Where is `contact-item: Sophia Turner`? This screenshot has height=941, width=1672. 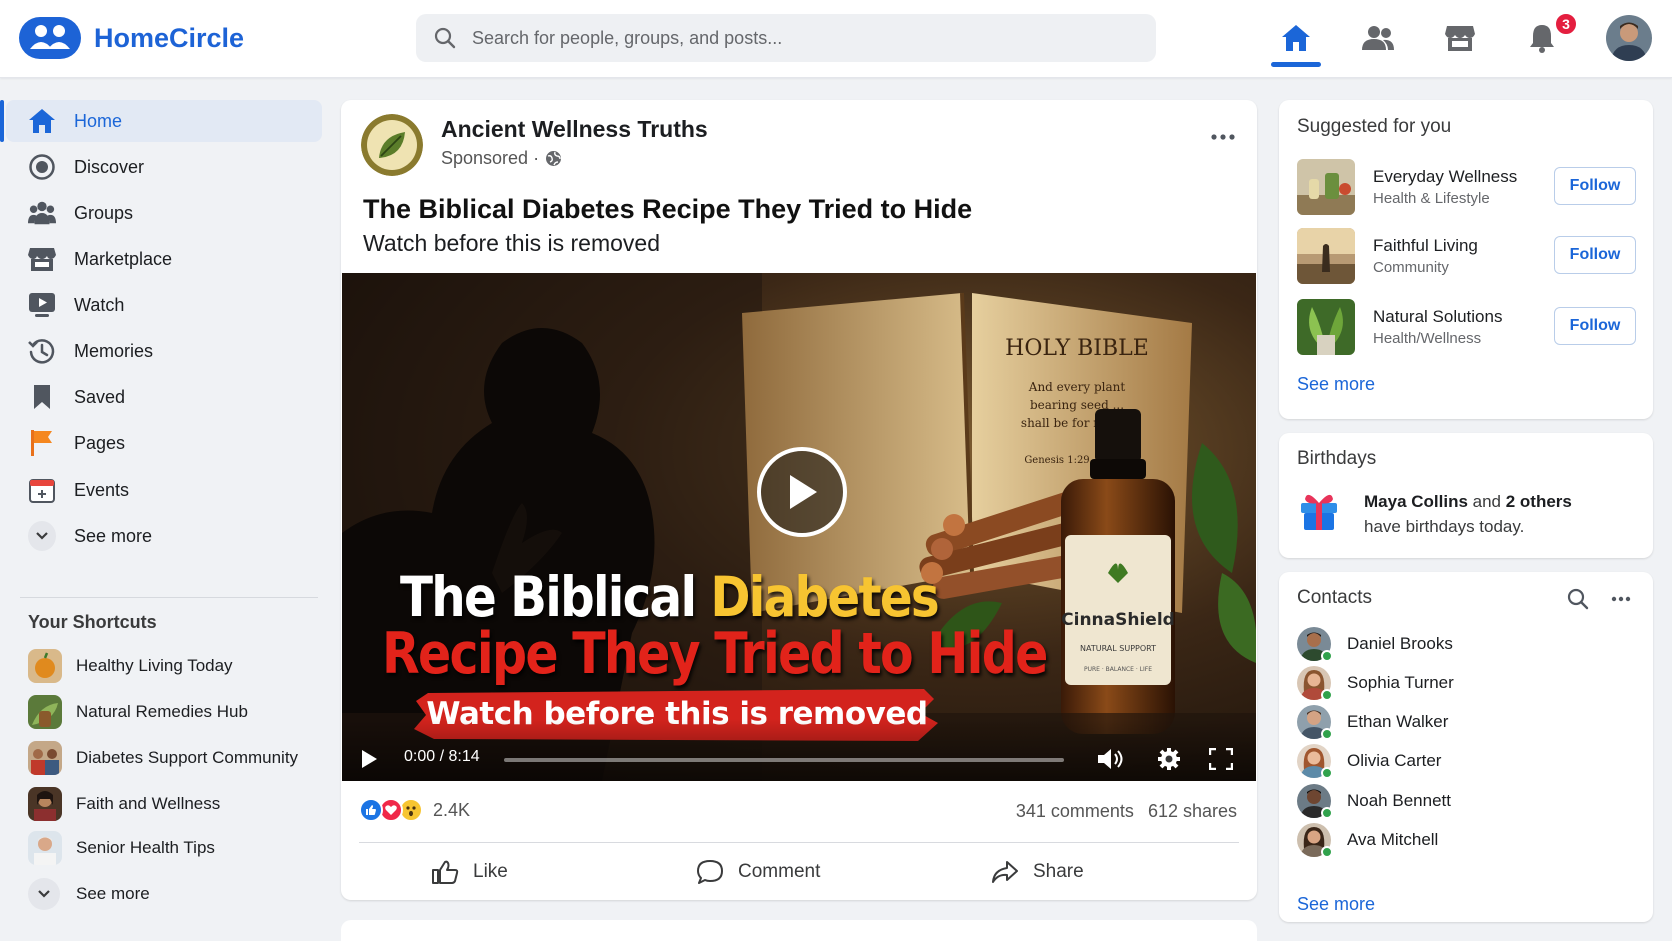
contact-item: Sophia Turner is located at coordinates (1375, 683).